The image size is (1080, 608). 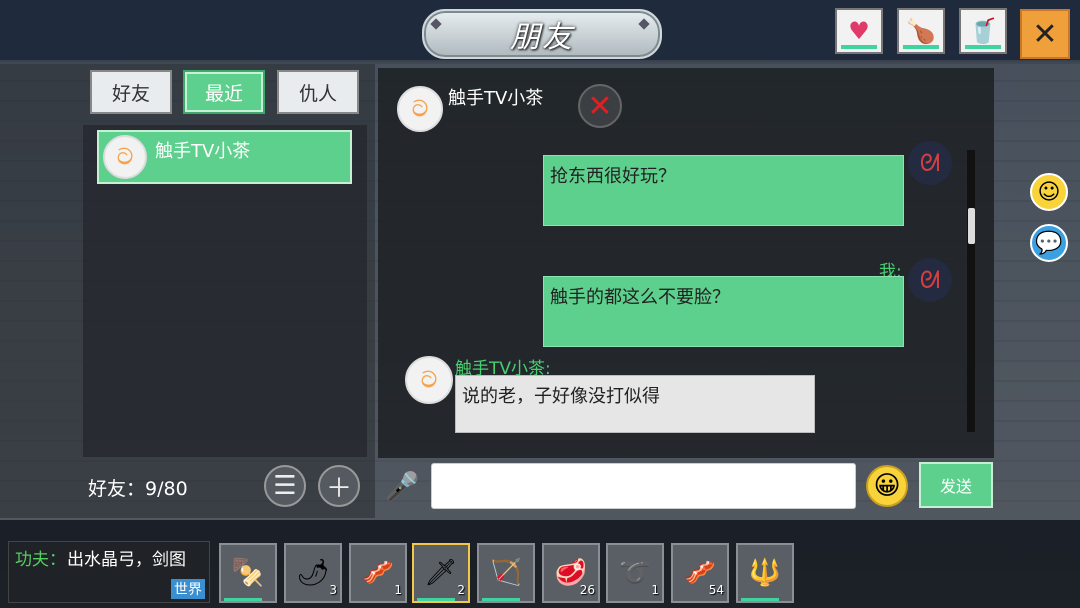 I want to click on message-bubble-me: 抢东西很好玩？, so click(x=723, y=190).